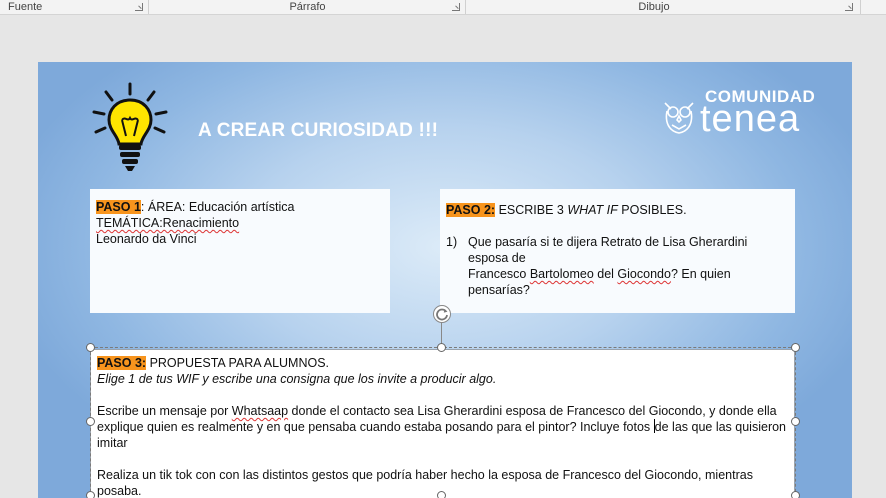  I want to click on paso1-person: Leonardo da Vinci, so click(146, 239).